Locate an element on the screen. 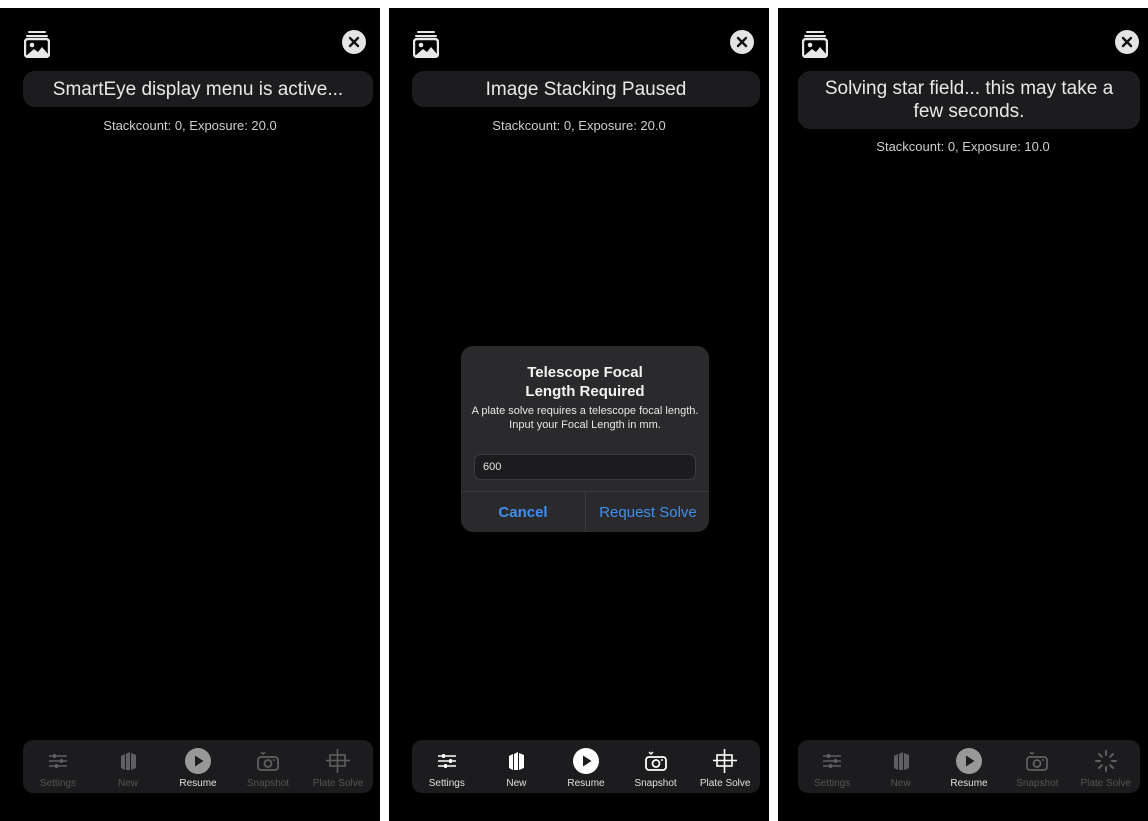 Image resolution: width=1148 pixels, height=821 pixels. cancel-button: Cancel is located at coordinates (523, 512).